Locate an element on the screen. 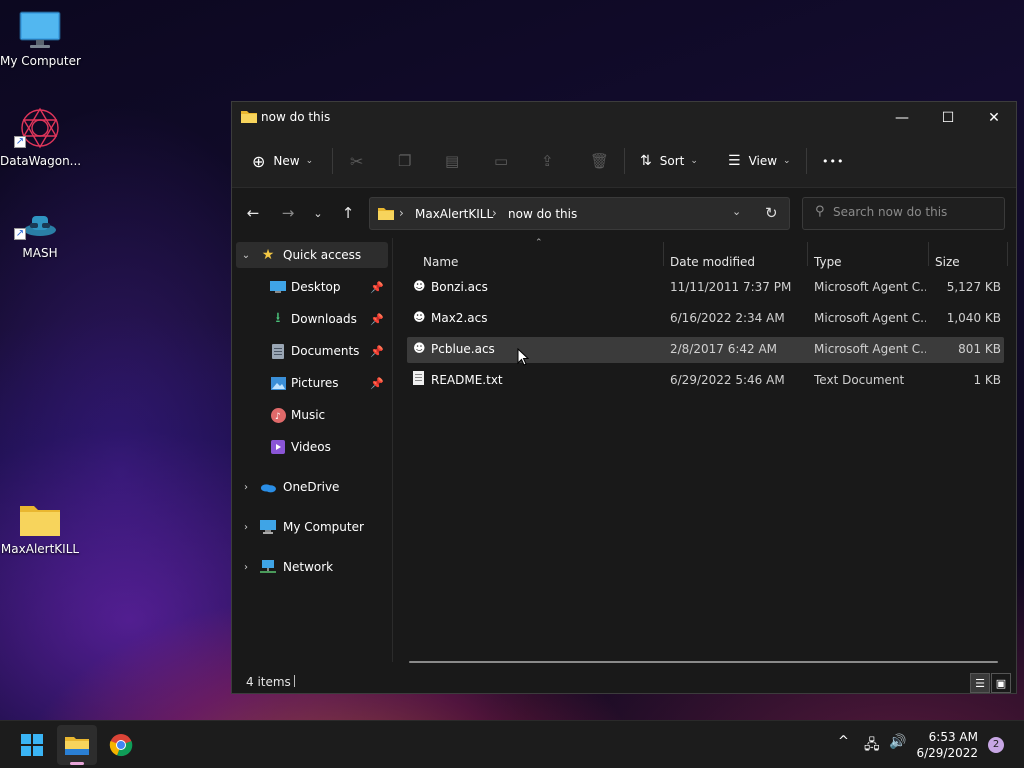 The width and height of the screenshot is (1024, 768). file-size: 1 KB is located at coordinates (987, 380).